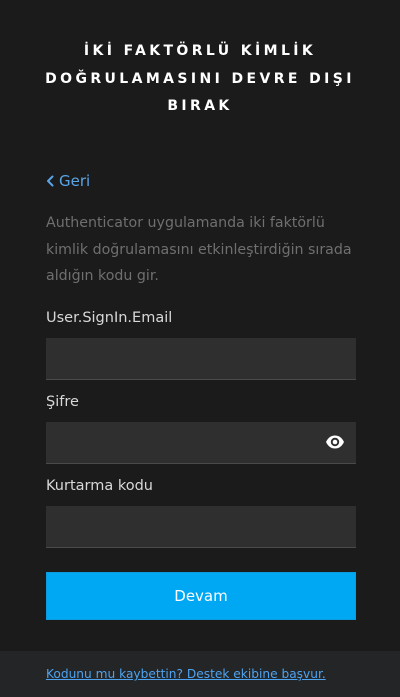  What do you see at coordinates (75, 181) in the screenshot?
I see `back-link-label: Geri` at bounding box center [75, 181].